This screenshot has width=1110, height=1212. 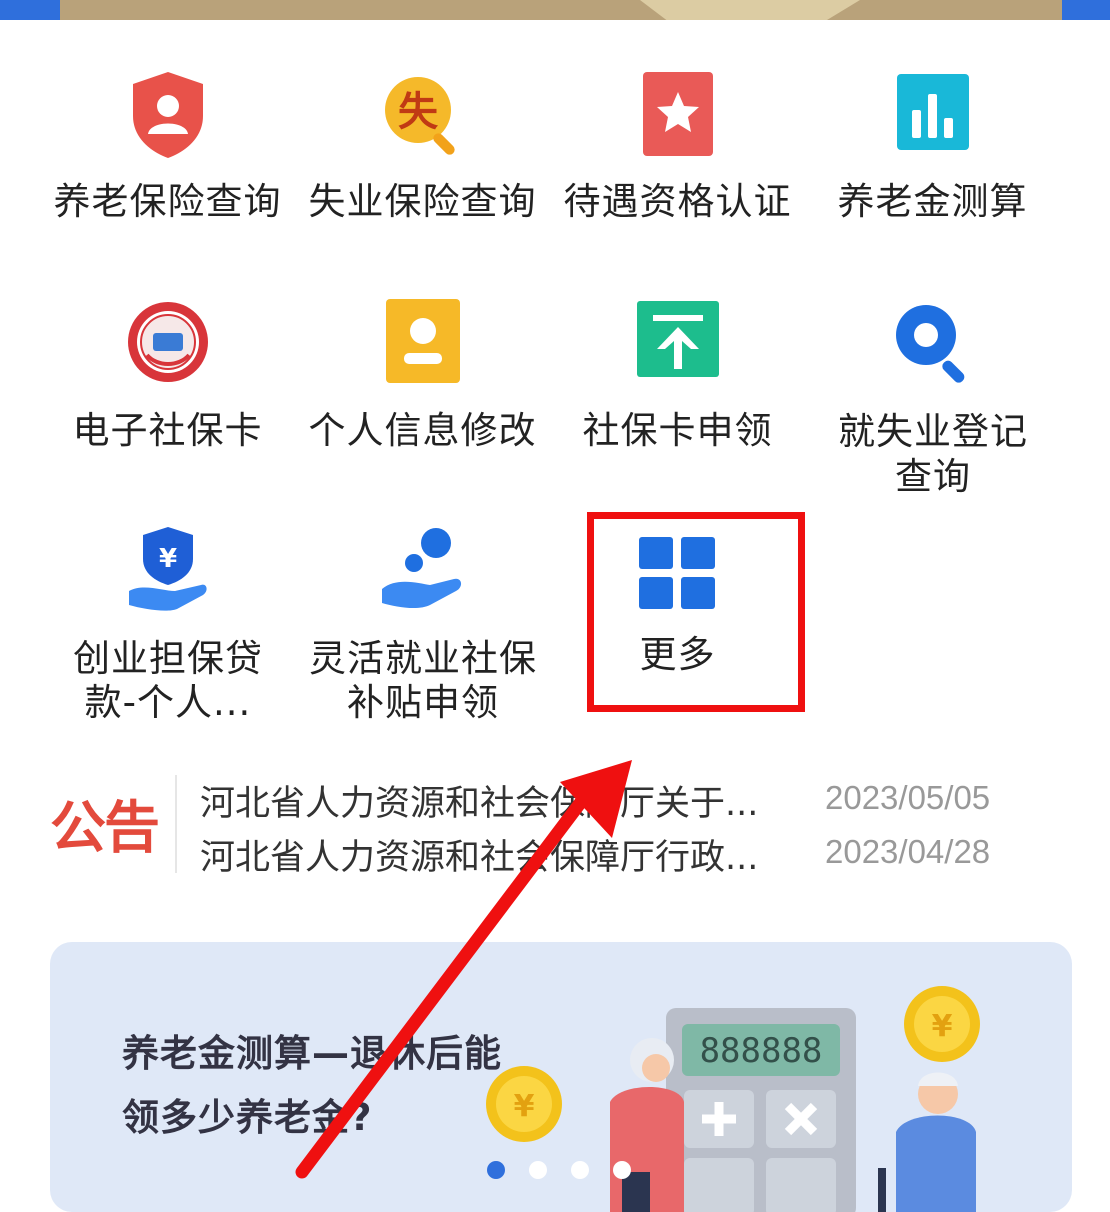 I want to click on service-employment-registration-query: 就失业登记查询, so click(x=932, y=397).